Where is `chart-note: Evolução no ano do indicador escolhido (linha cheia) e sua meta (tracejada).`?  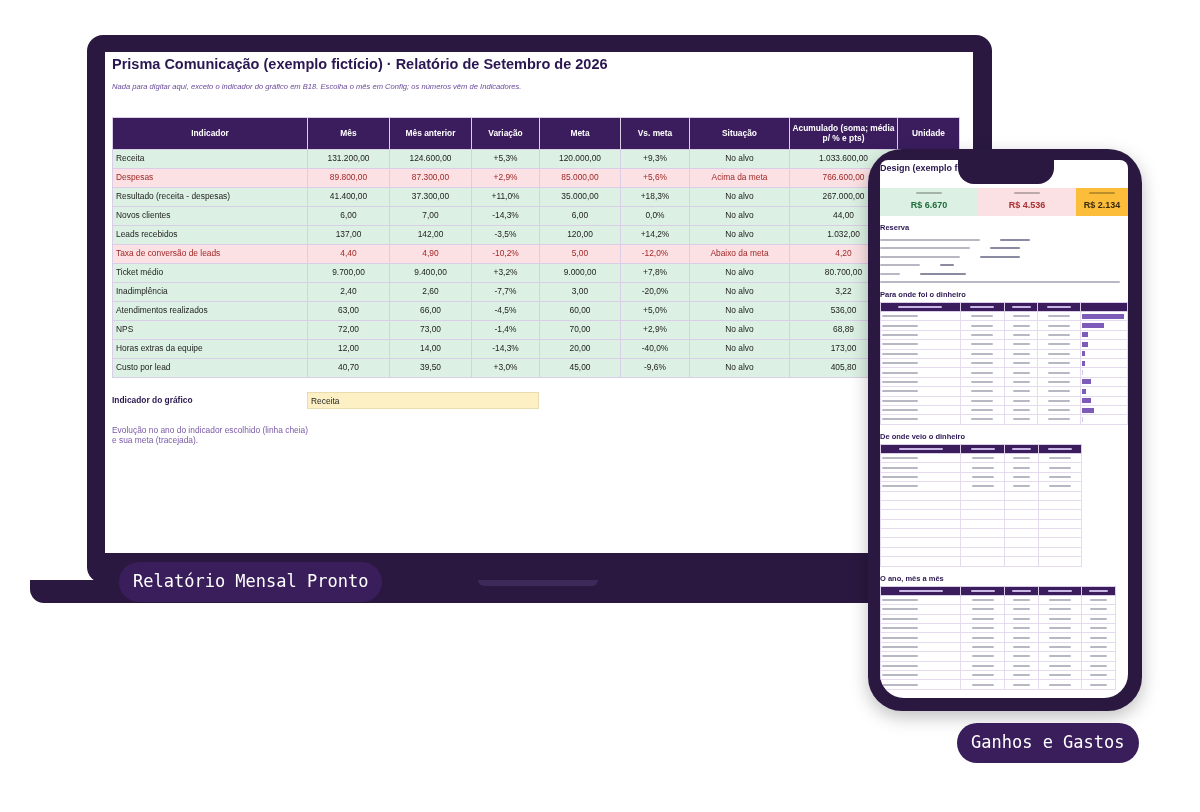 chart-note: Evolução no ano do indicador escolhido (linha cheia) e sua meta (tracejada). is located at coordinates (210, 435).